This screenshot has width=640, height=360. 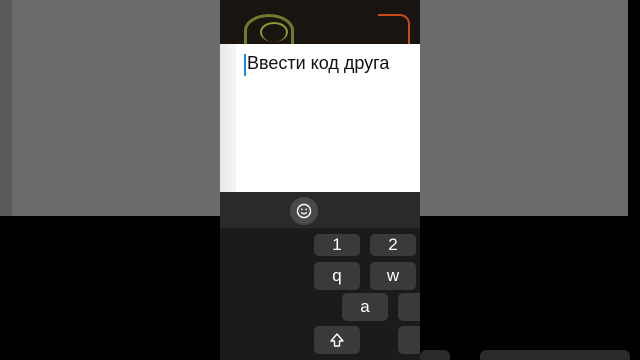 I want to click on smiley-icon, so click(x=304, y=211).